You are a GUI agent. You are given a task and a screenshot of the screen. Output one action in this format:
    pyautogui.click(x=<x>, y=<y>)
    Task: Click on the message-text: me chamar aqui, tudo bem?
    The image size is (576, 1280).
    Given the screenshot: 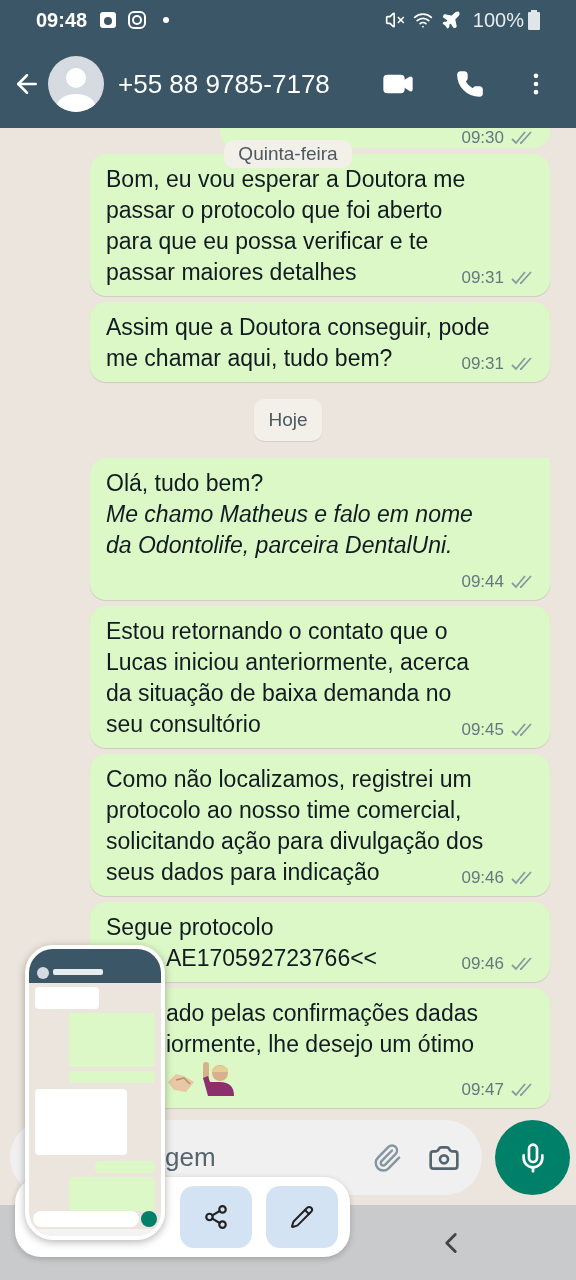 What is the action you would take?
    pyautogui.click(x=249, y=358)
    